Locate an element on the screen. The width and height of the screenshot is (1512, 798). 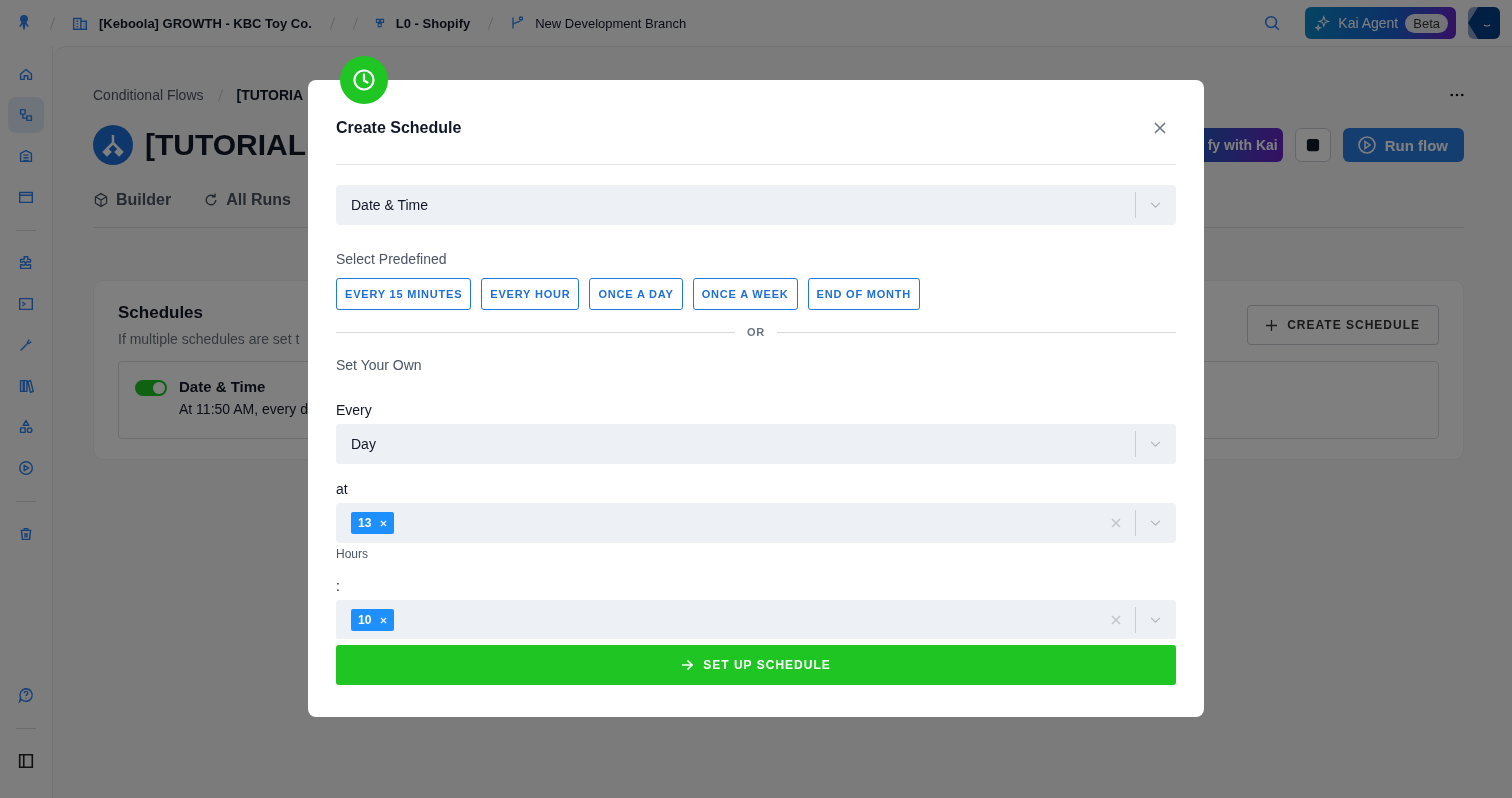
field-label: at is located at coordinates (342, 489).